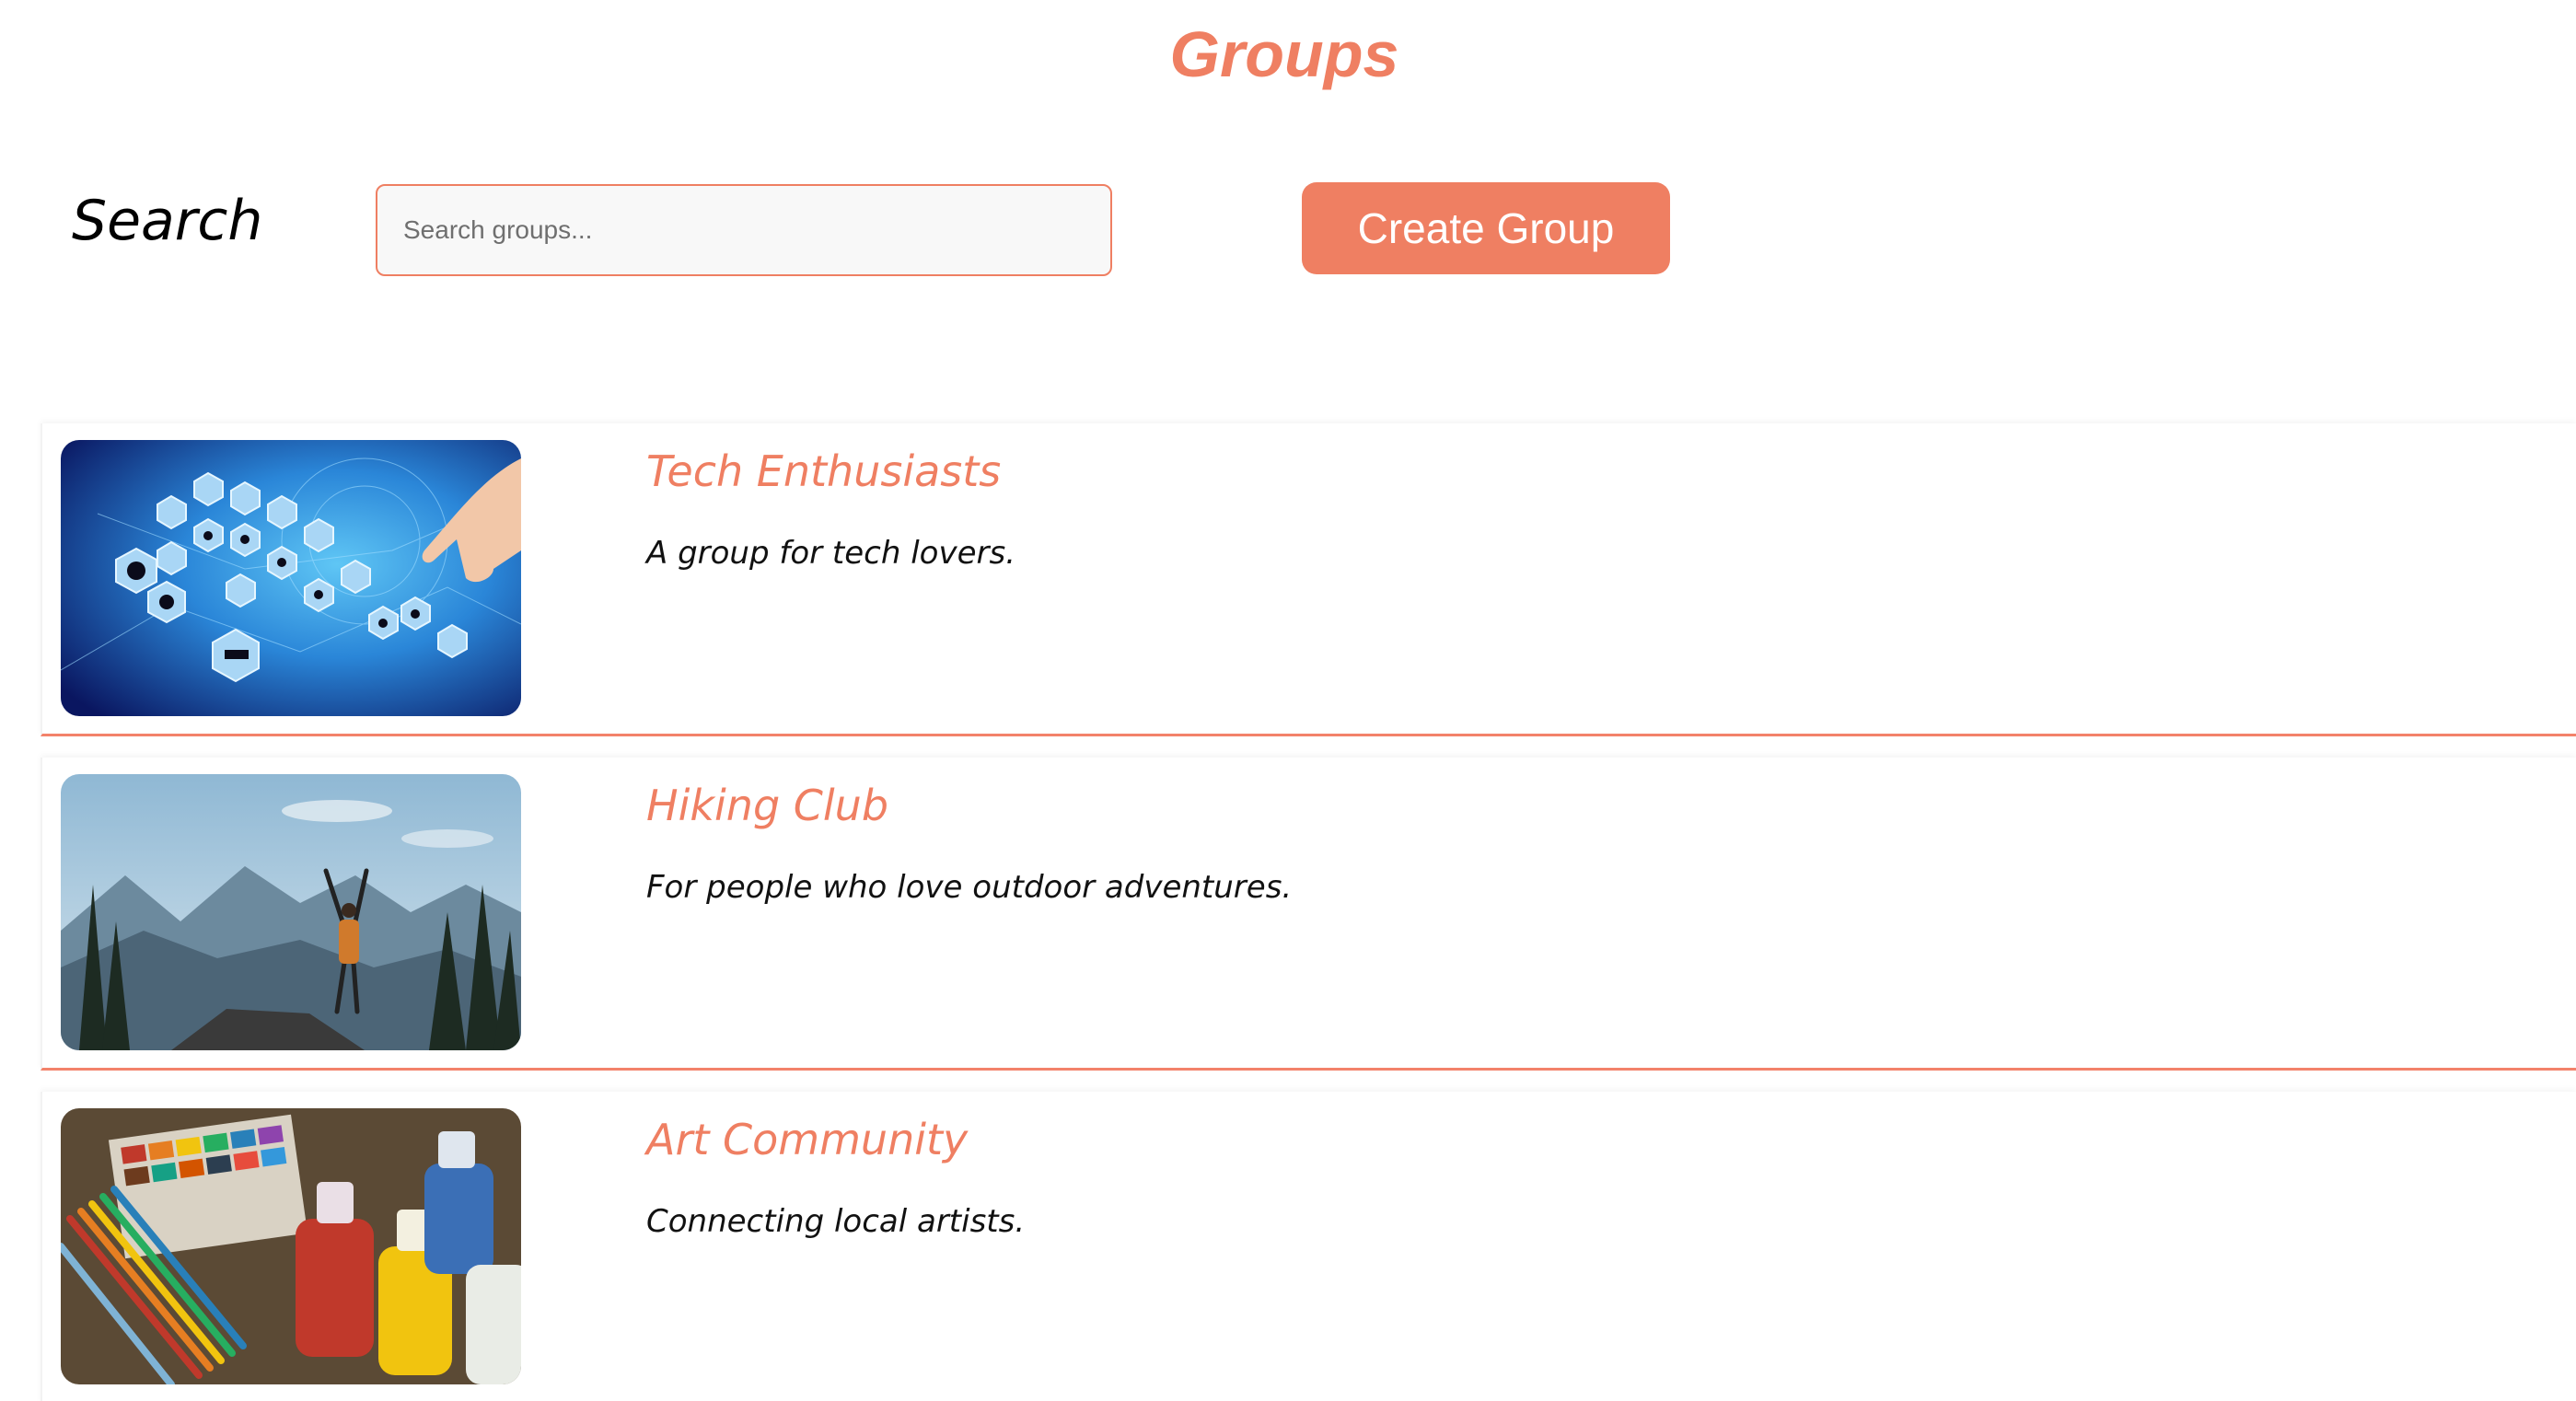 This screenshot has height=1401, width=2576. What do you see at coordinates (969, 887) in the screenshot?
I see `group-description: For people who love outdoor adventures.` at bounding box center [969, 887].